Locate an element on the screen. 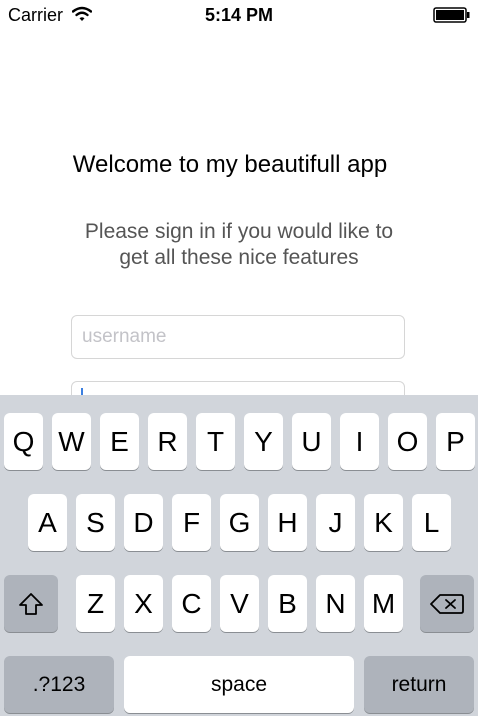 The width and height of the screenshot is (478, 716). shift-key is located at coordinates (31, 603).